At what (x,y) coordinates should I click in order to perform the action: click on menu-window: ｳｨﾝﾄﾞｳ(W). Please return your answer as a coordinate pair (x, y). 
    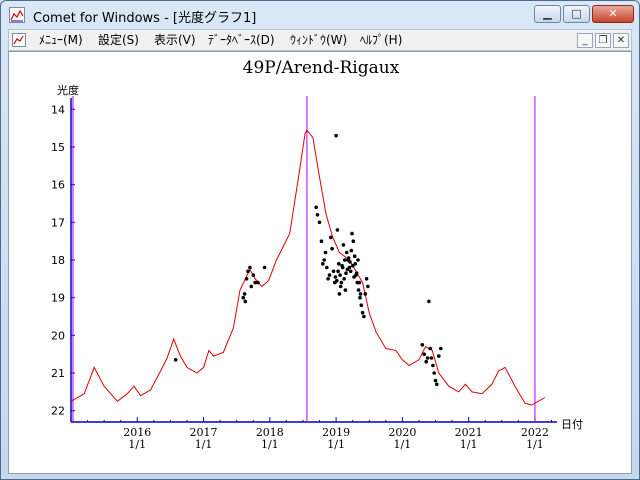
    Looking at the image, I should click on (318, 40).